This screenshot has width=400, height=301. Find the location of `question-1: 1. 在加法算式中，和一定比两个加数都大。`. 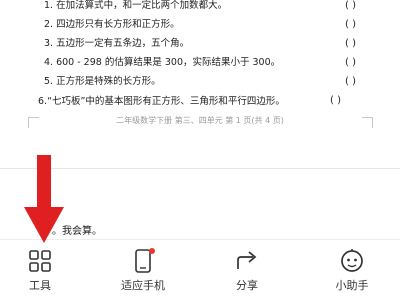

question-1: 1. 在加法算式中，和一定比两个加数都大。 is located at coordinates (136, 5).